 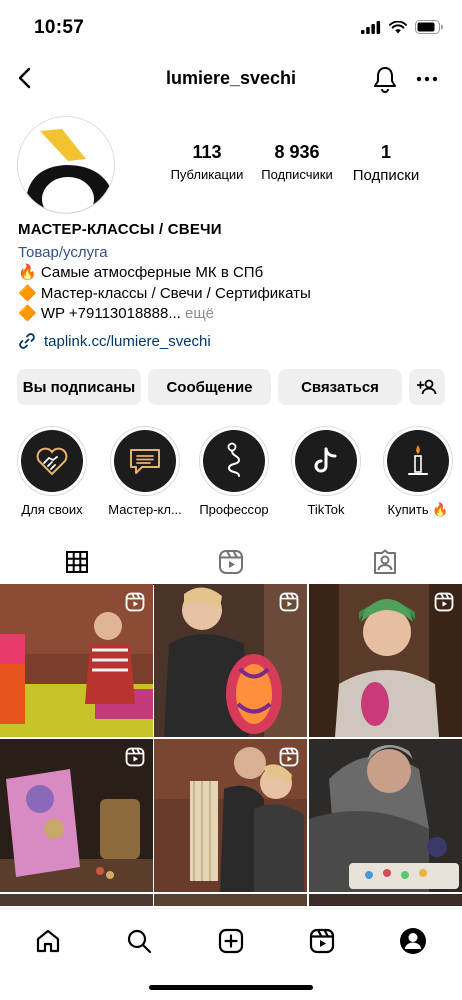 What do you see at coordinates (231, 987) in the screenshot?
I see `home-indicator` at bounding box center [231, 987].